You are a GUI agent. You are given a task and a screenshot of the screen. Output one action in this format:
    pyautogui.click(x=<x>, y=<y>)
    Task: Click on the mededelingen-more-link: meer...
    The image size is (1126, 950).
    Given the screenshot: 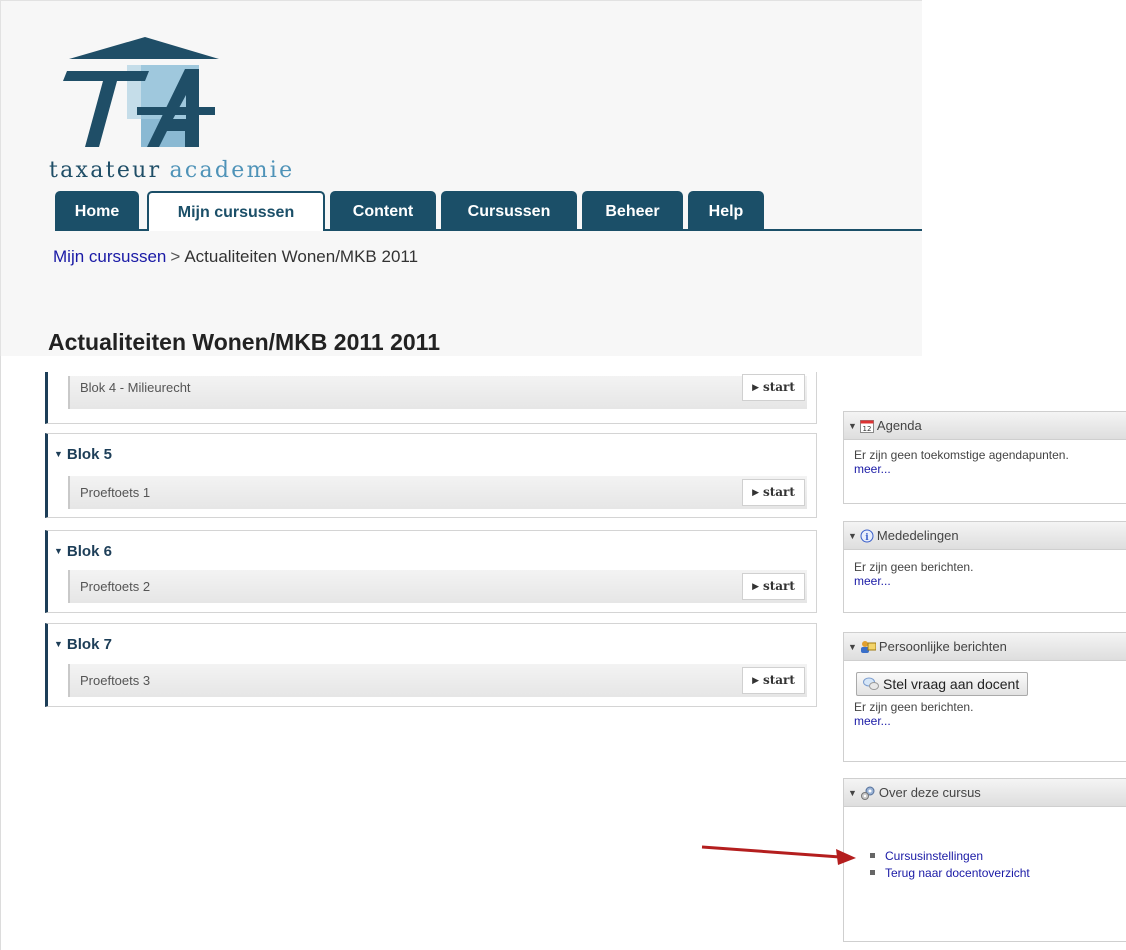 What is the action you would take?
    pyautogui.click(x=872, y=581)
    